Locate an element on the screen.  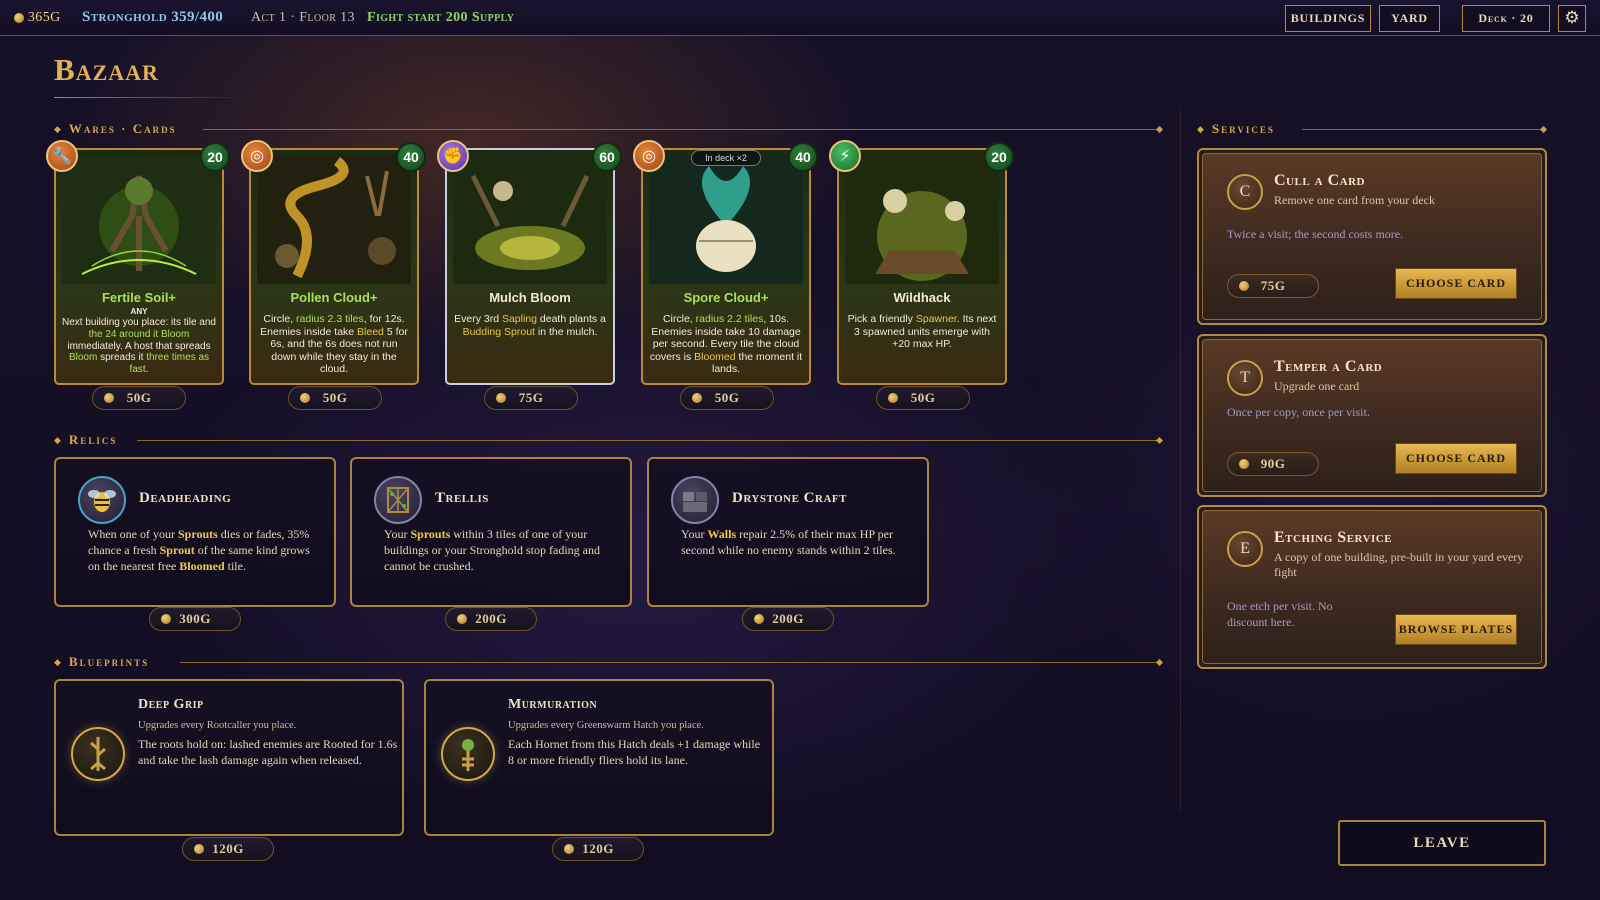
buildings-button: BUILDINGS is located at coordinates (1328, 18).